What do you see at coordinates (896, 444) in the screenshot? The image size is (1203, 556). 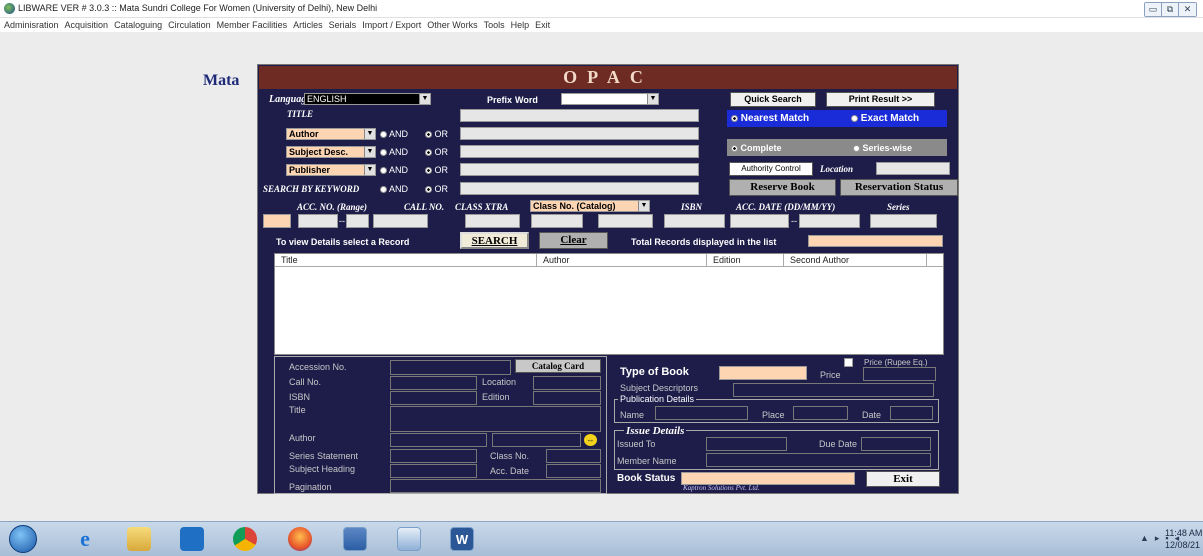 I see `due-date-field` at bounding box center [896, 444].